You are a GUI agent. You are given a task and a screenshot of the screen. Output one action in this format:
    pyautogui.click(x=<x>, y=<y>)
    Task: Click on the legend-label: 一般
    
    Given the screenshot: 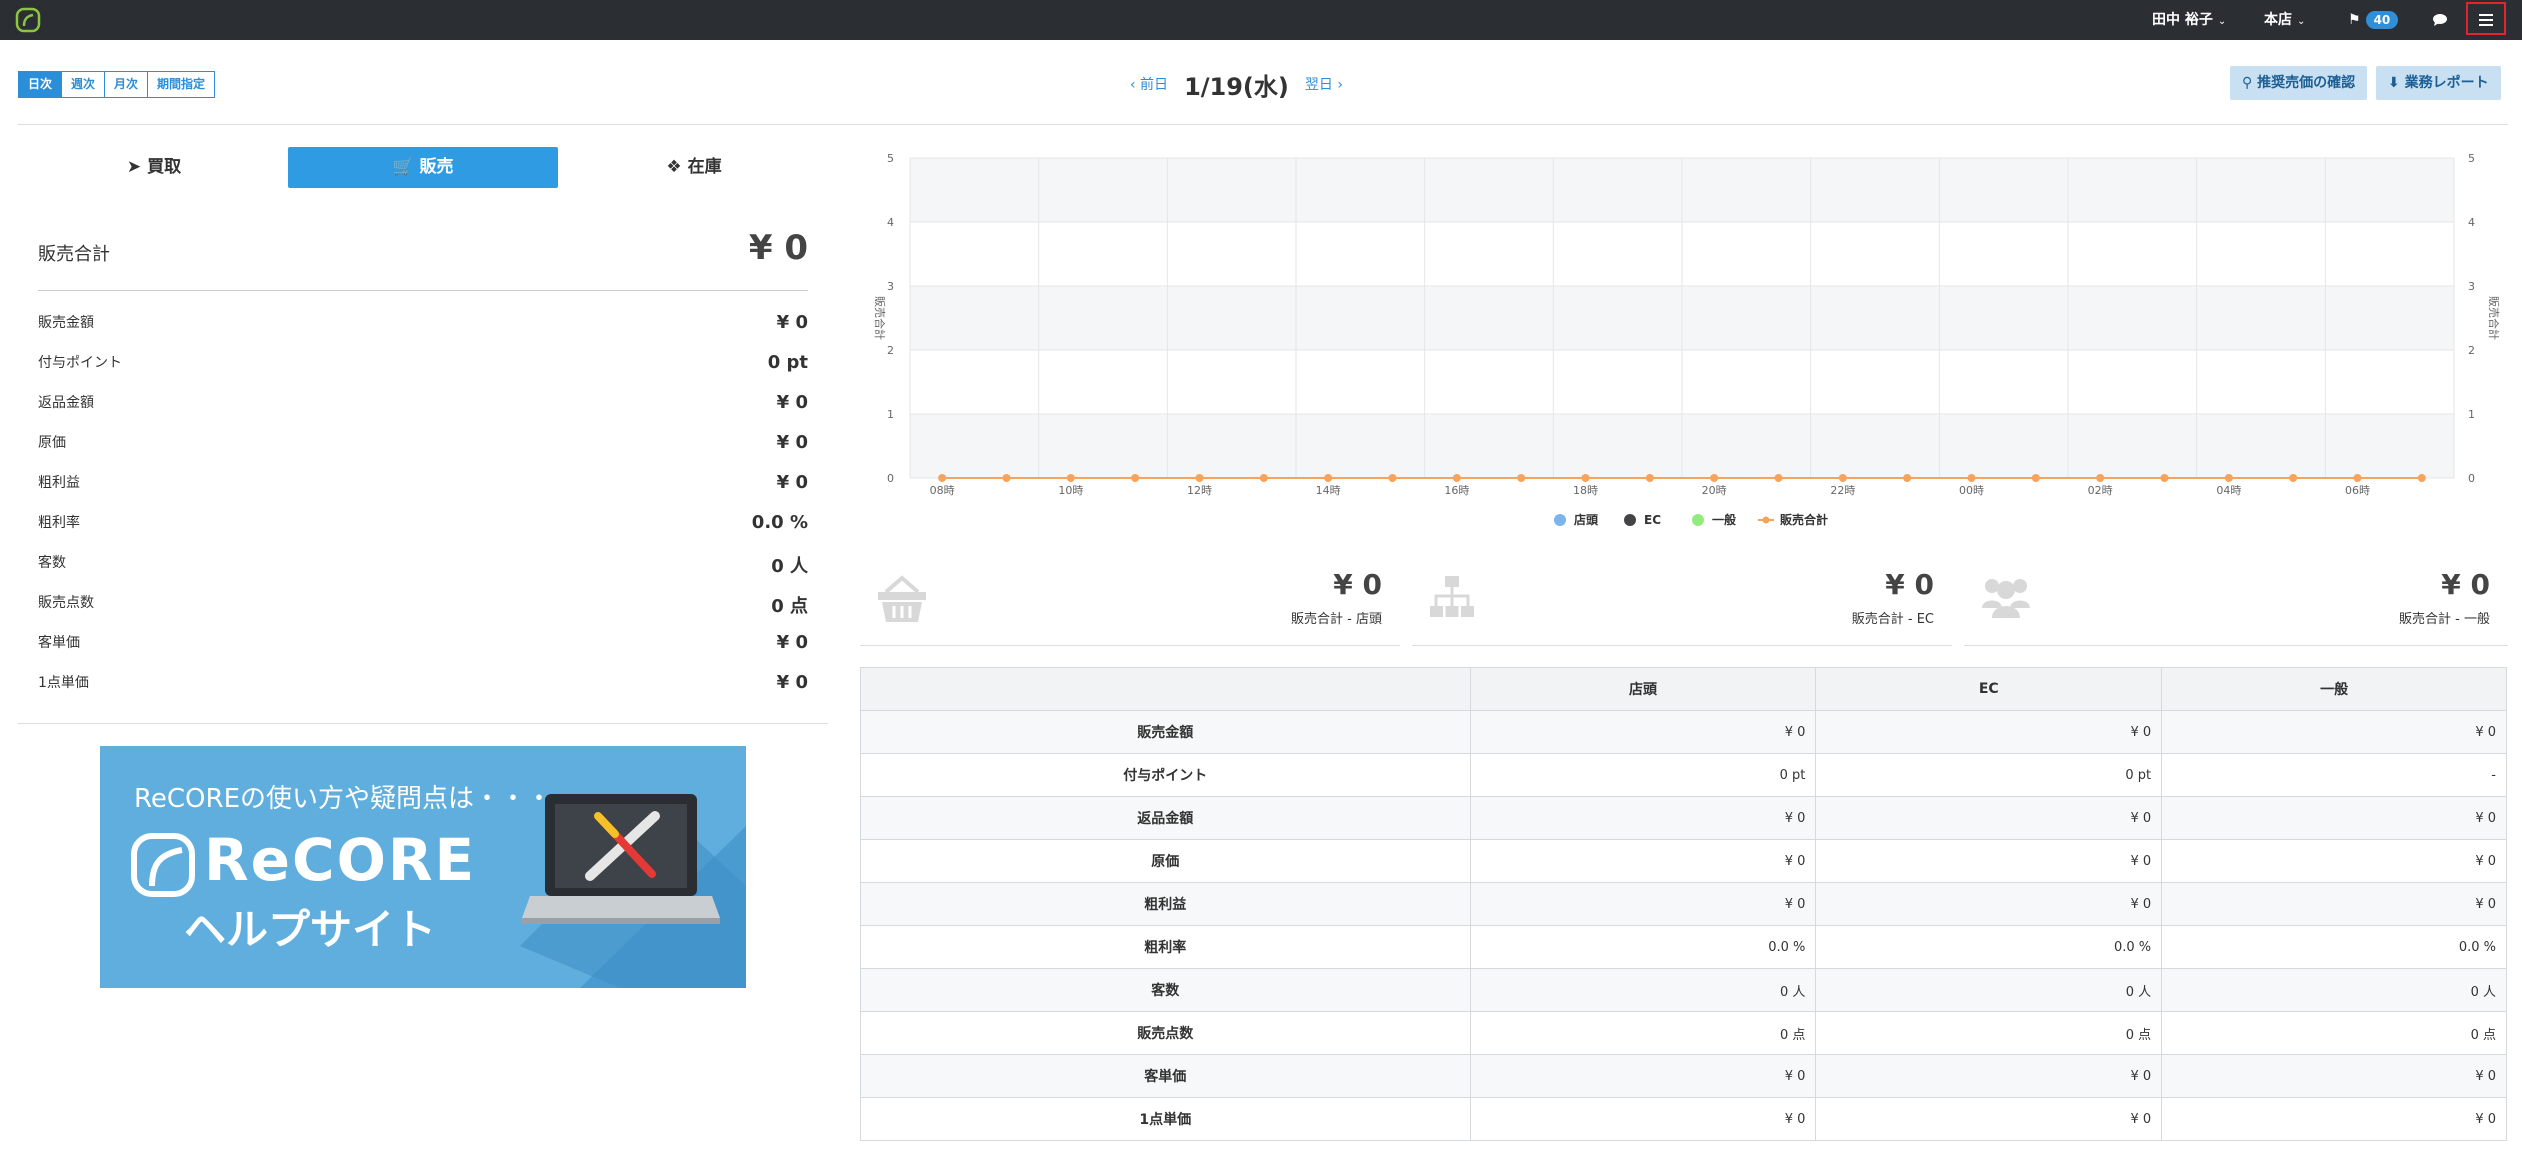 What is the action you would take?
    pyautogui.click(x=1724, y=519)
    